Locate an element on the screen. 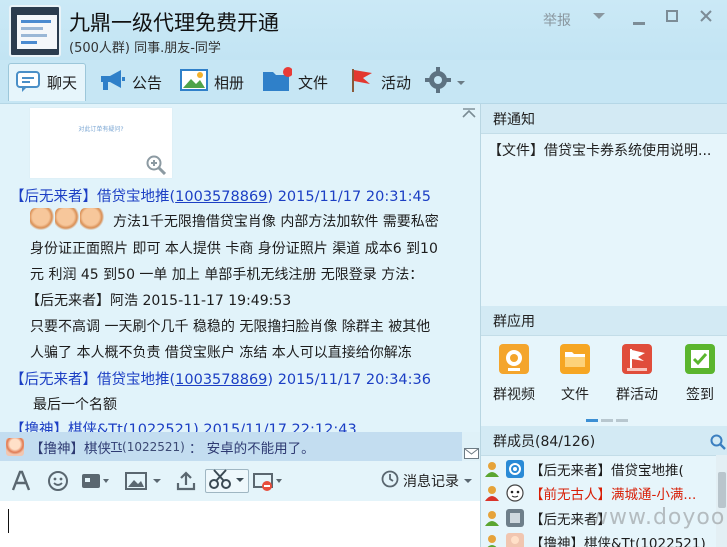  search-icon is located at coordinates (718, 442).